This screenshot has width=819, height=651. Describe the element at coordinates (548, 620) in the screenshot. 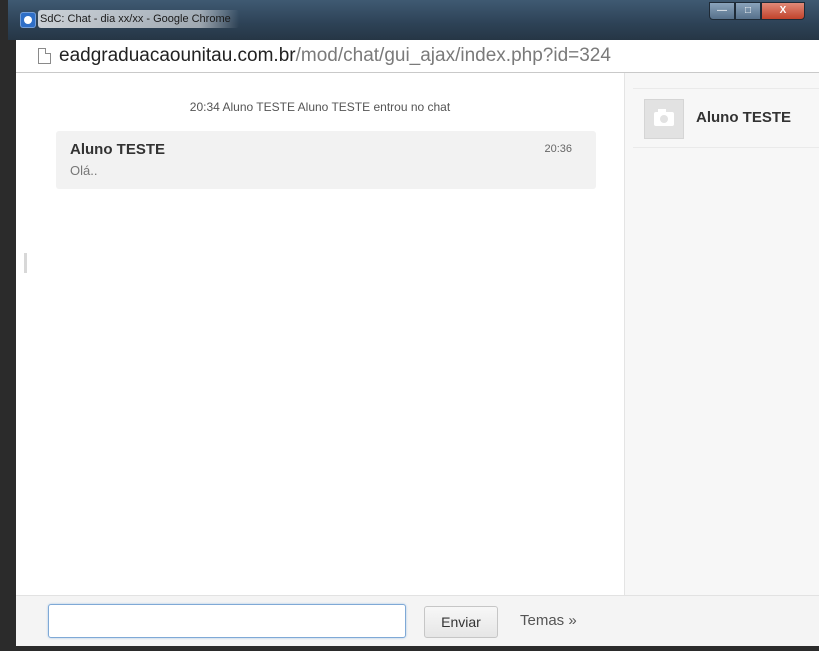

I see `themes-link: Temas »` at that location.